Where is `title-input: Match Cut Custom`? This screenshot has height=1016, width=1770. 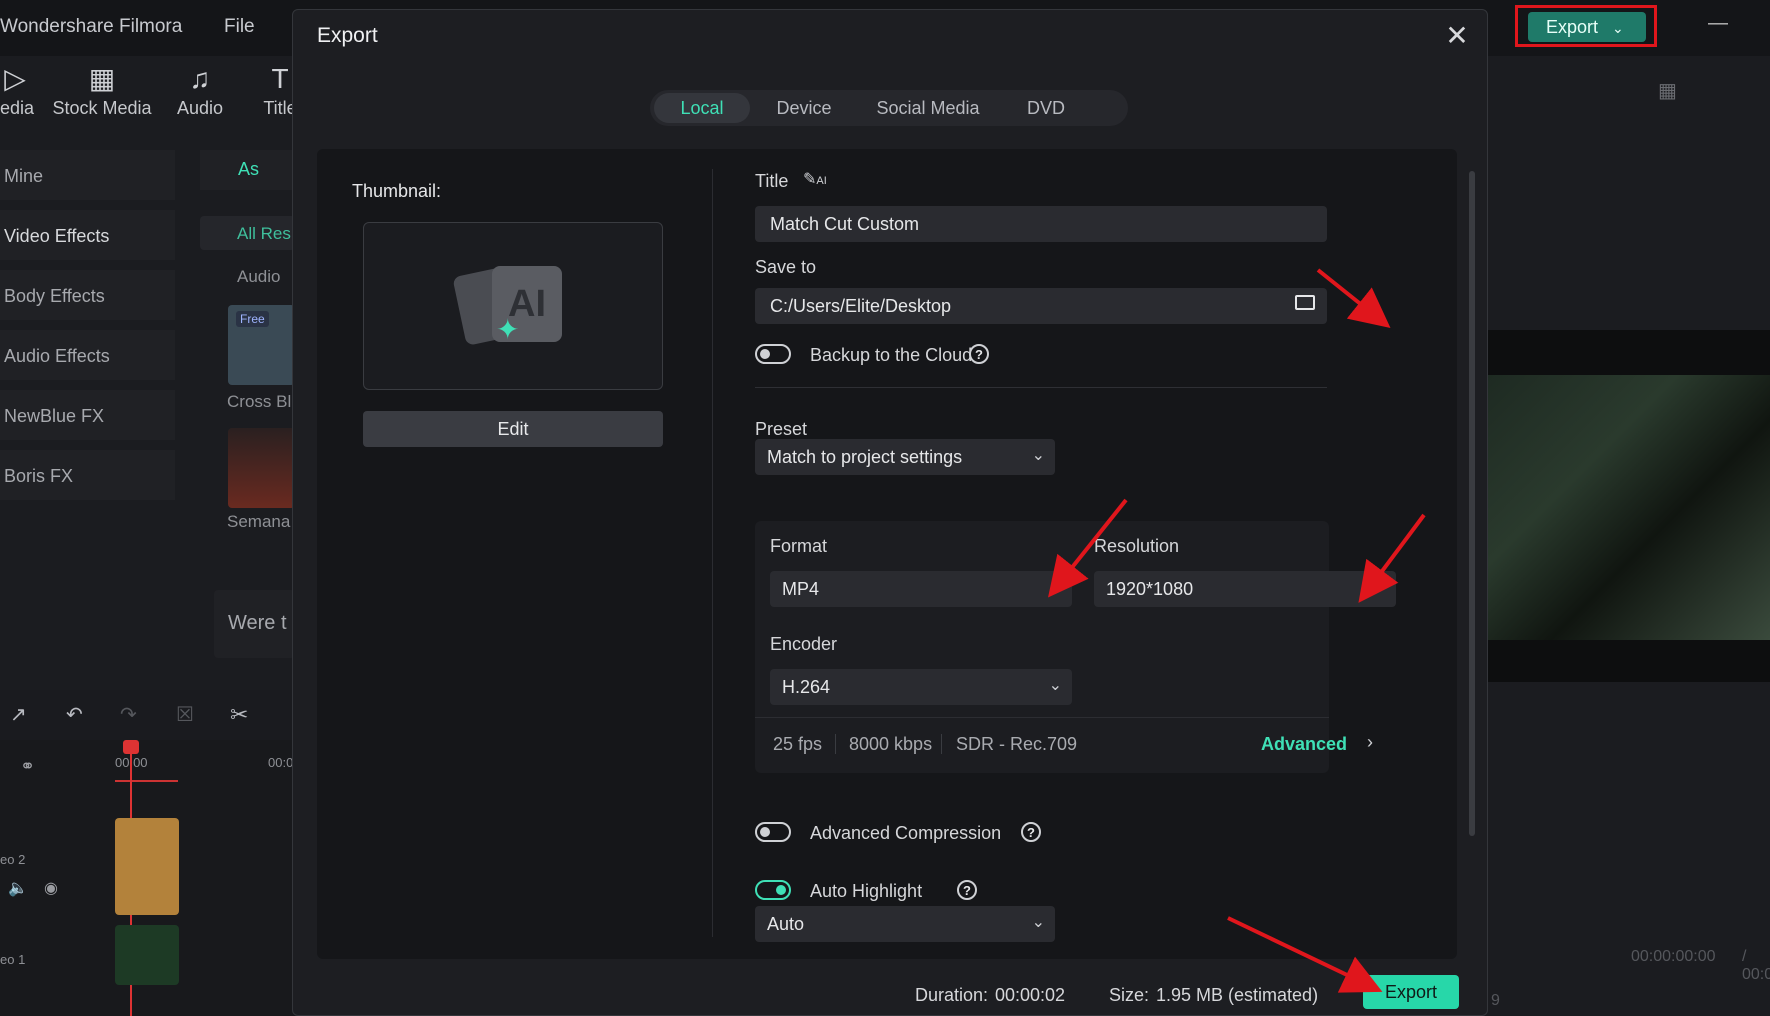
title-input: Match Cut Custom is located at coordinates (1041, 224).